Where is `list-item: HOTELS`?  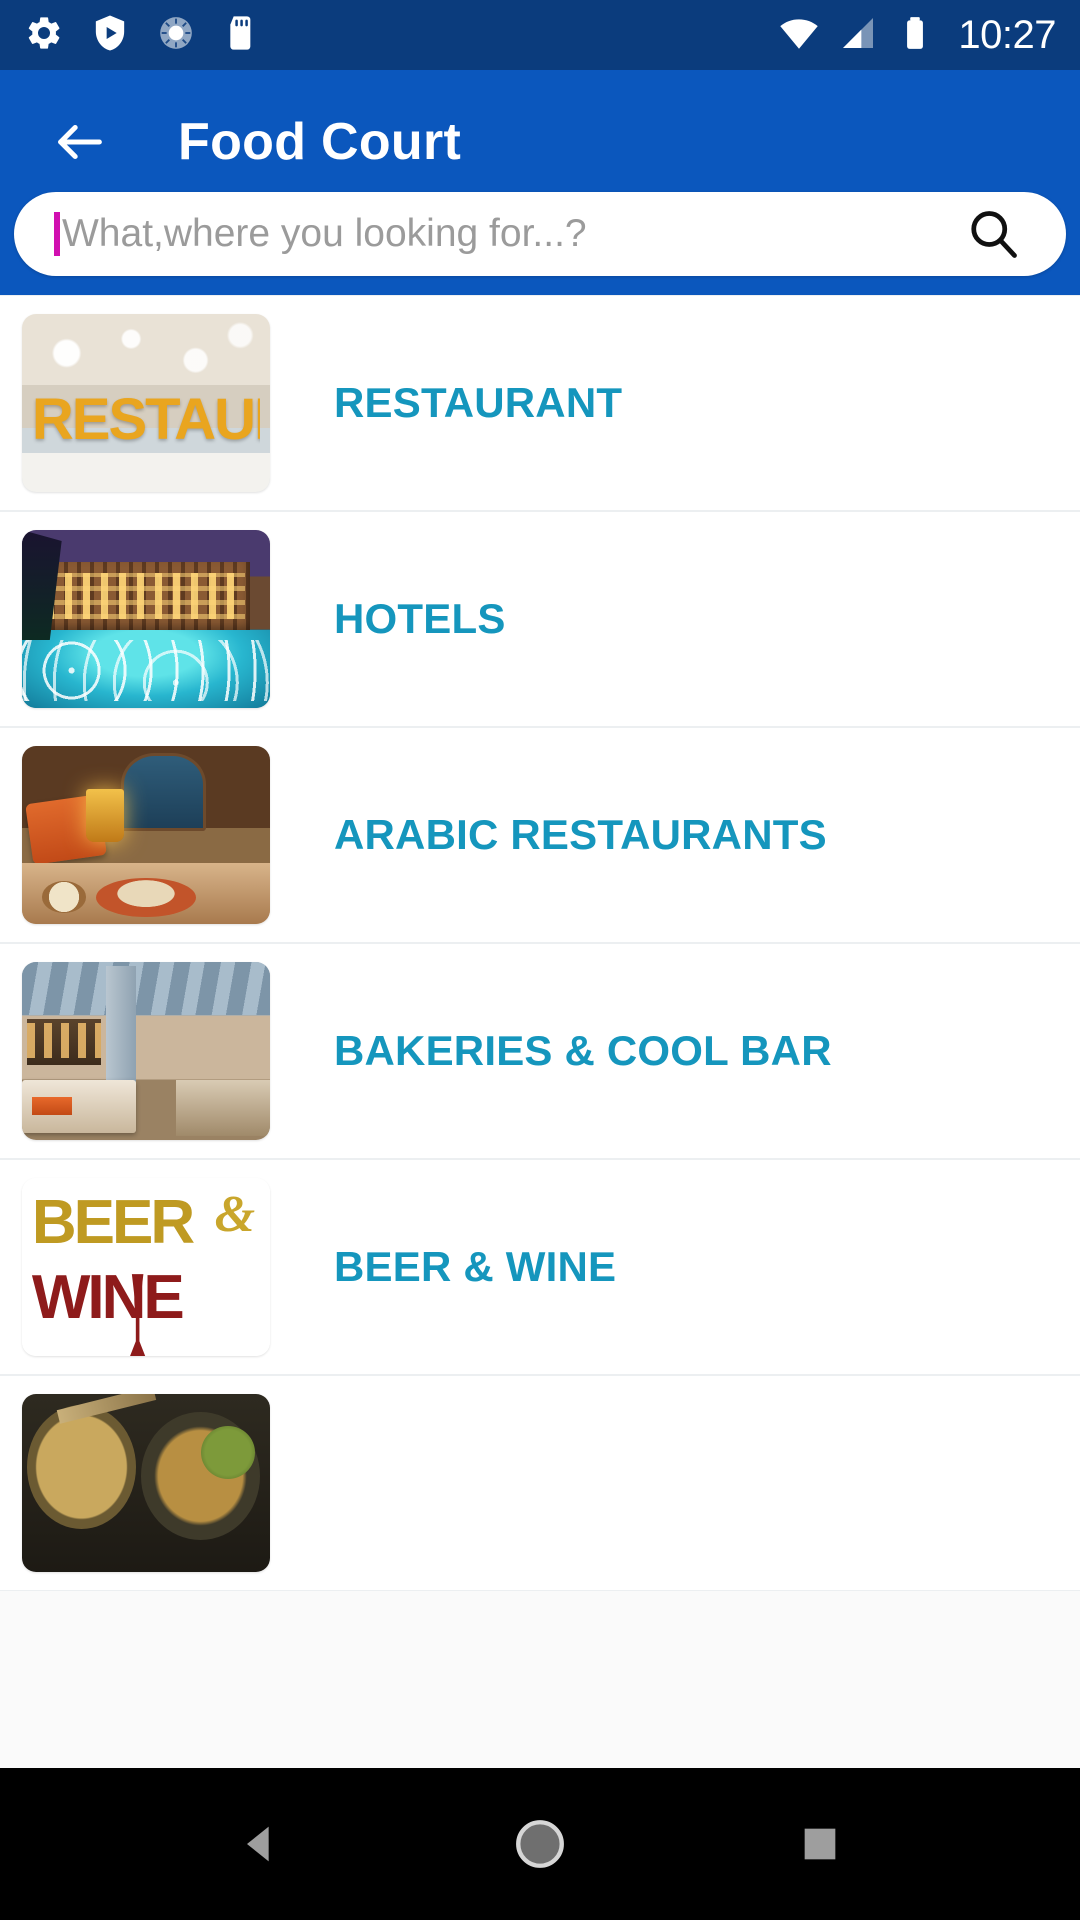
list-item: HOTELS is located at coordinates (540, 619).